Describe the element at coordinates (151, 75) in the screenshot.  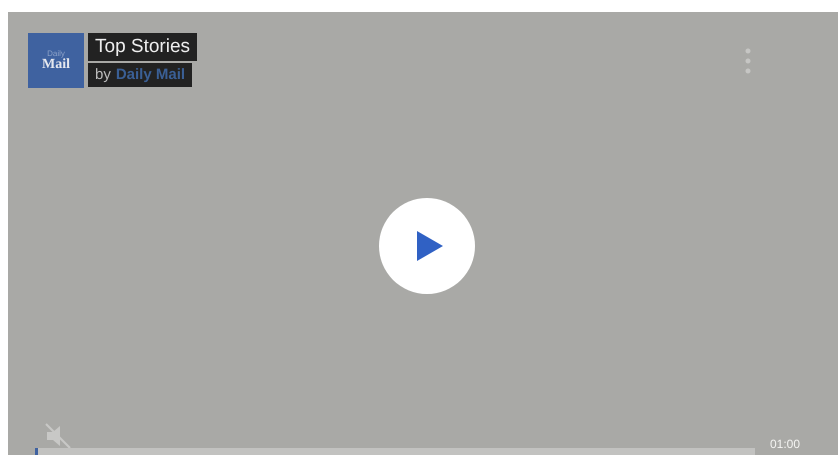
I see `source-link: Daily Mail` at that location.